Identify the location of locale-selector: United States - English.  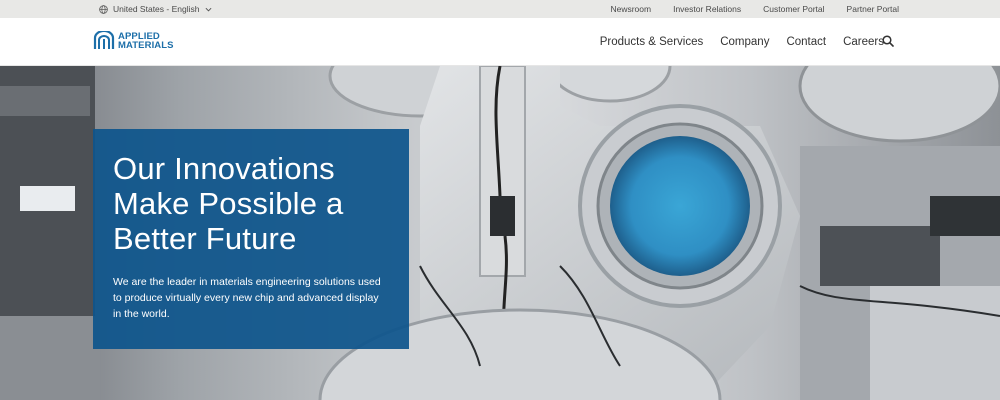
(155, 9).